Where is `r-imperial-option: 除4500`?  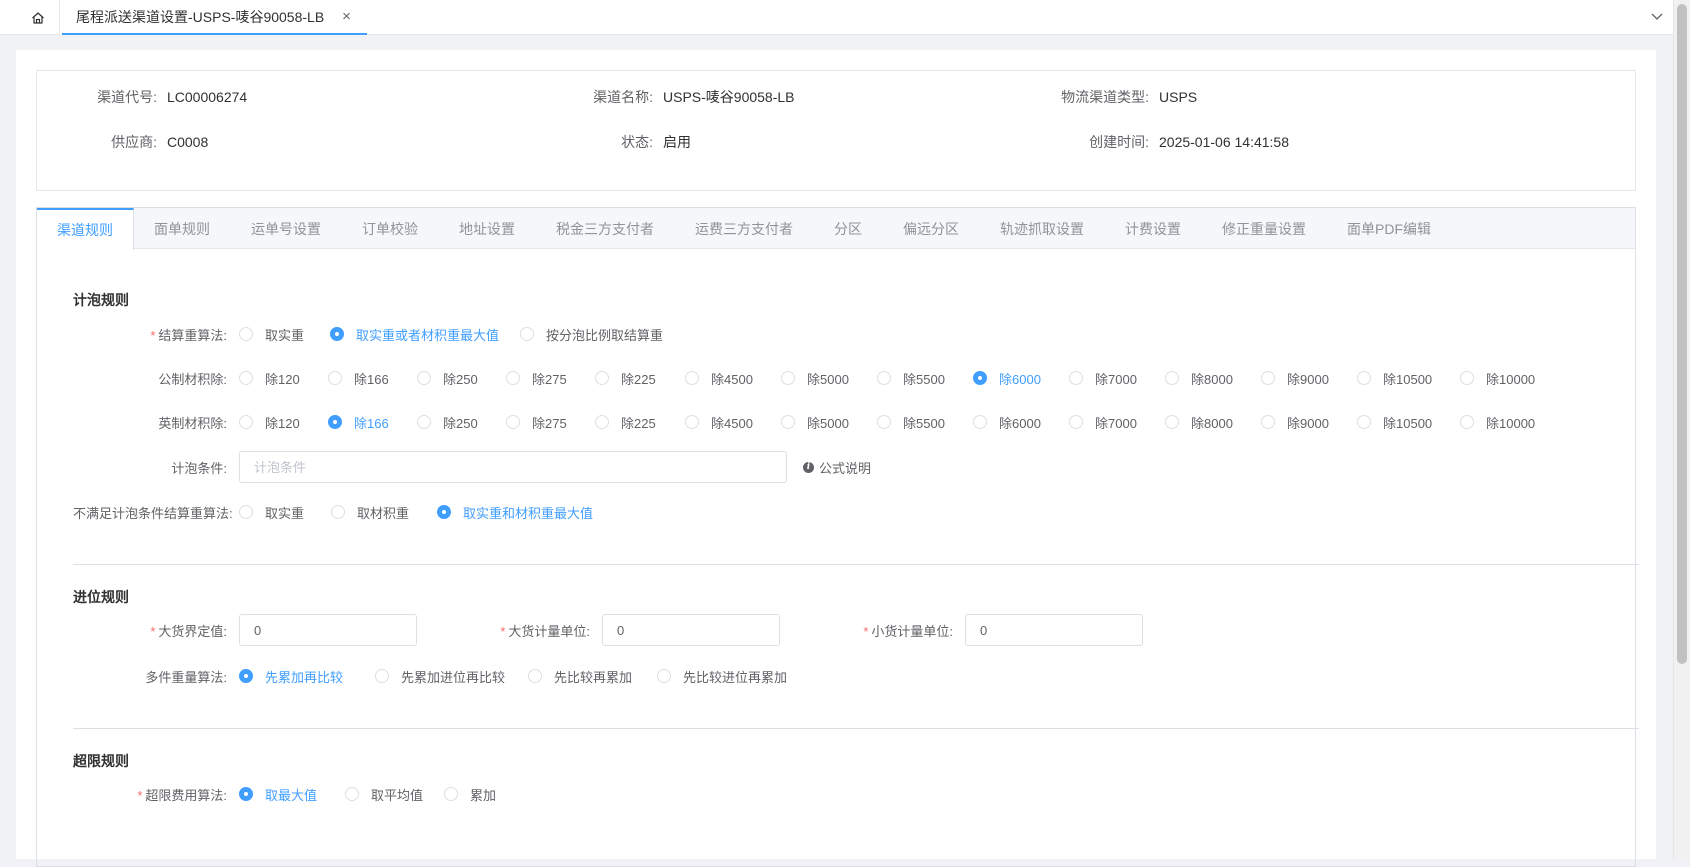
r-imperial-option: 除4500 is located at coordinates (733, 422).